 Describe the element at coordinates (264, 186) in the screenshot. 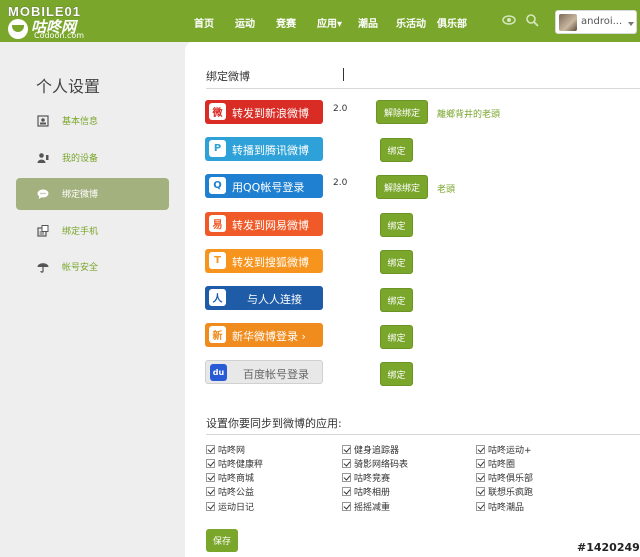

I see `qq-login-button: Q 用QQ帐号登录` at that location.